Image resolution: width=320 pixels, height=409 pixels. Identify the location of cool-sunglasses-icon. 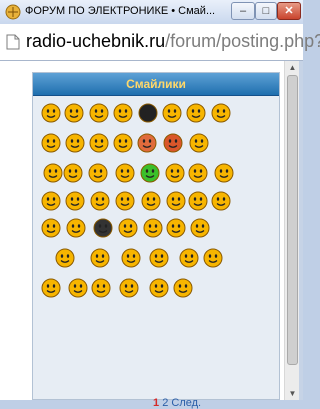
(196, 113).